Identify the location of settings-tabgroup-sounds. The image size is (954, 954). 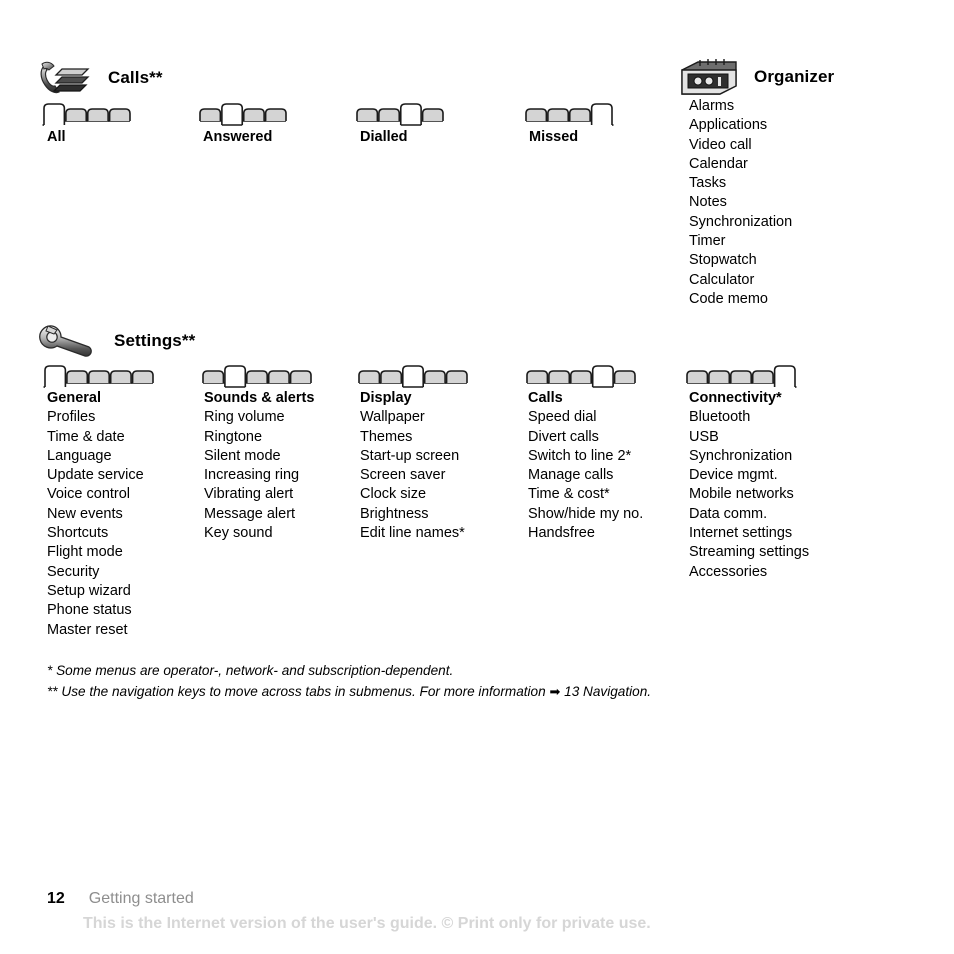
(258, 375).